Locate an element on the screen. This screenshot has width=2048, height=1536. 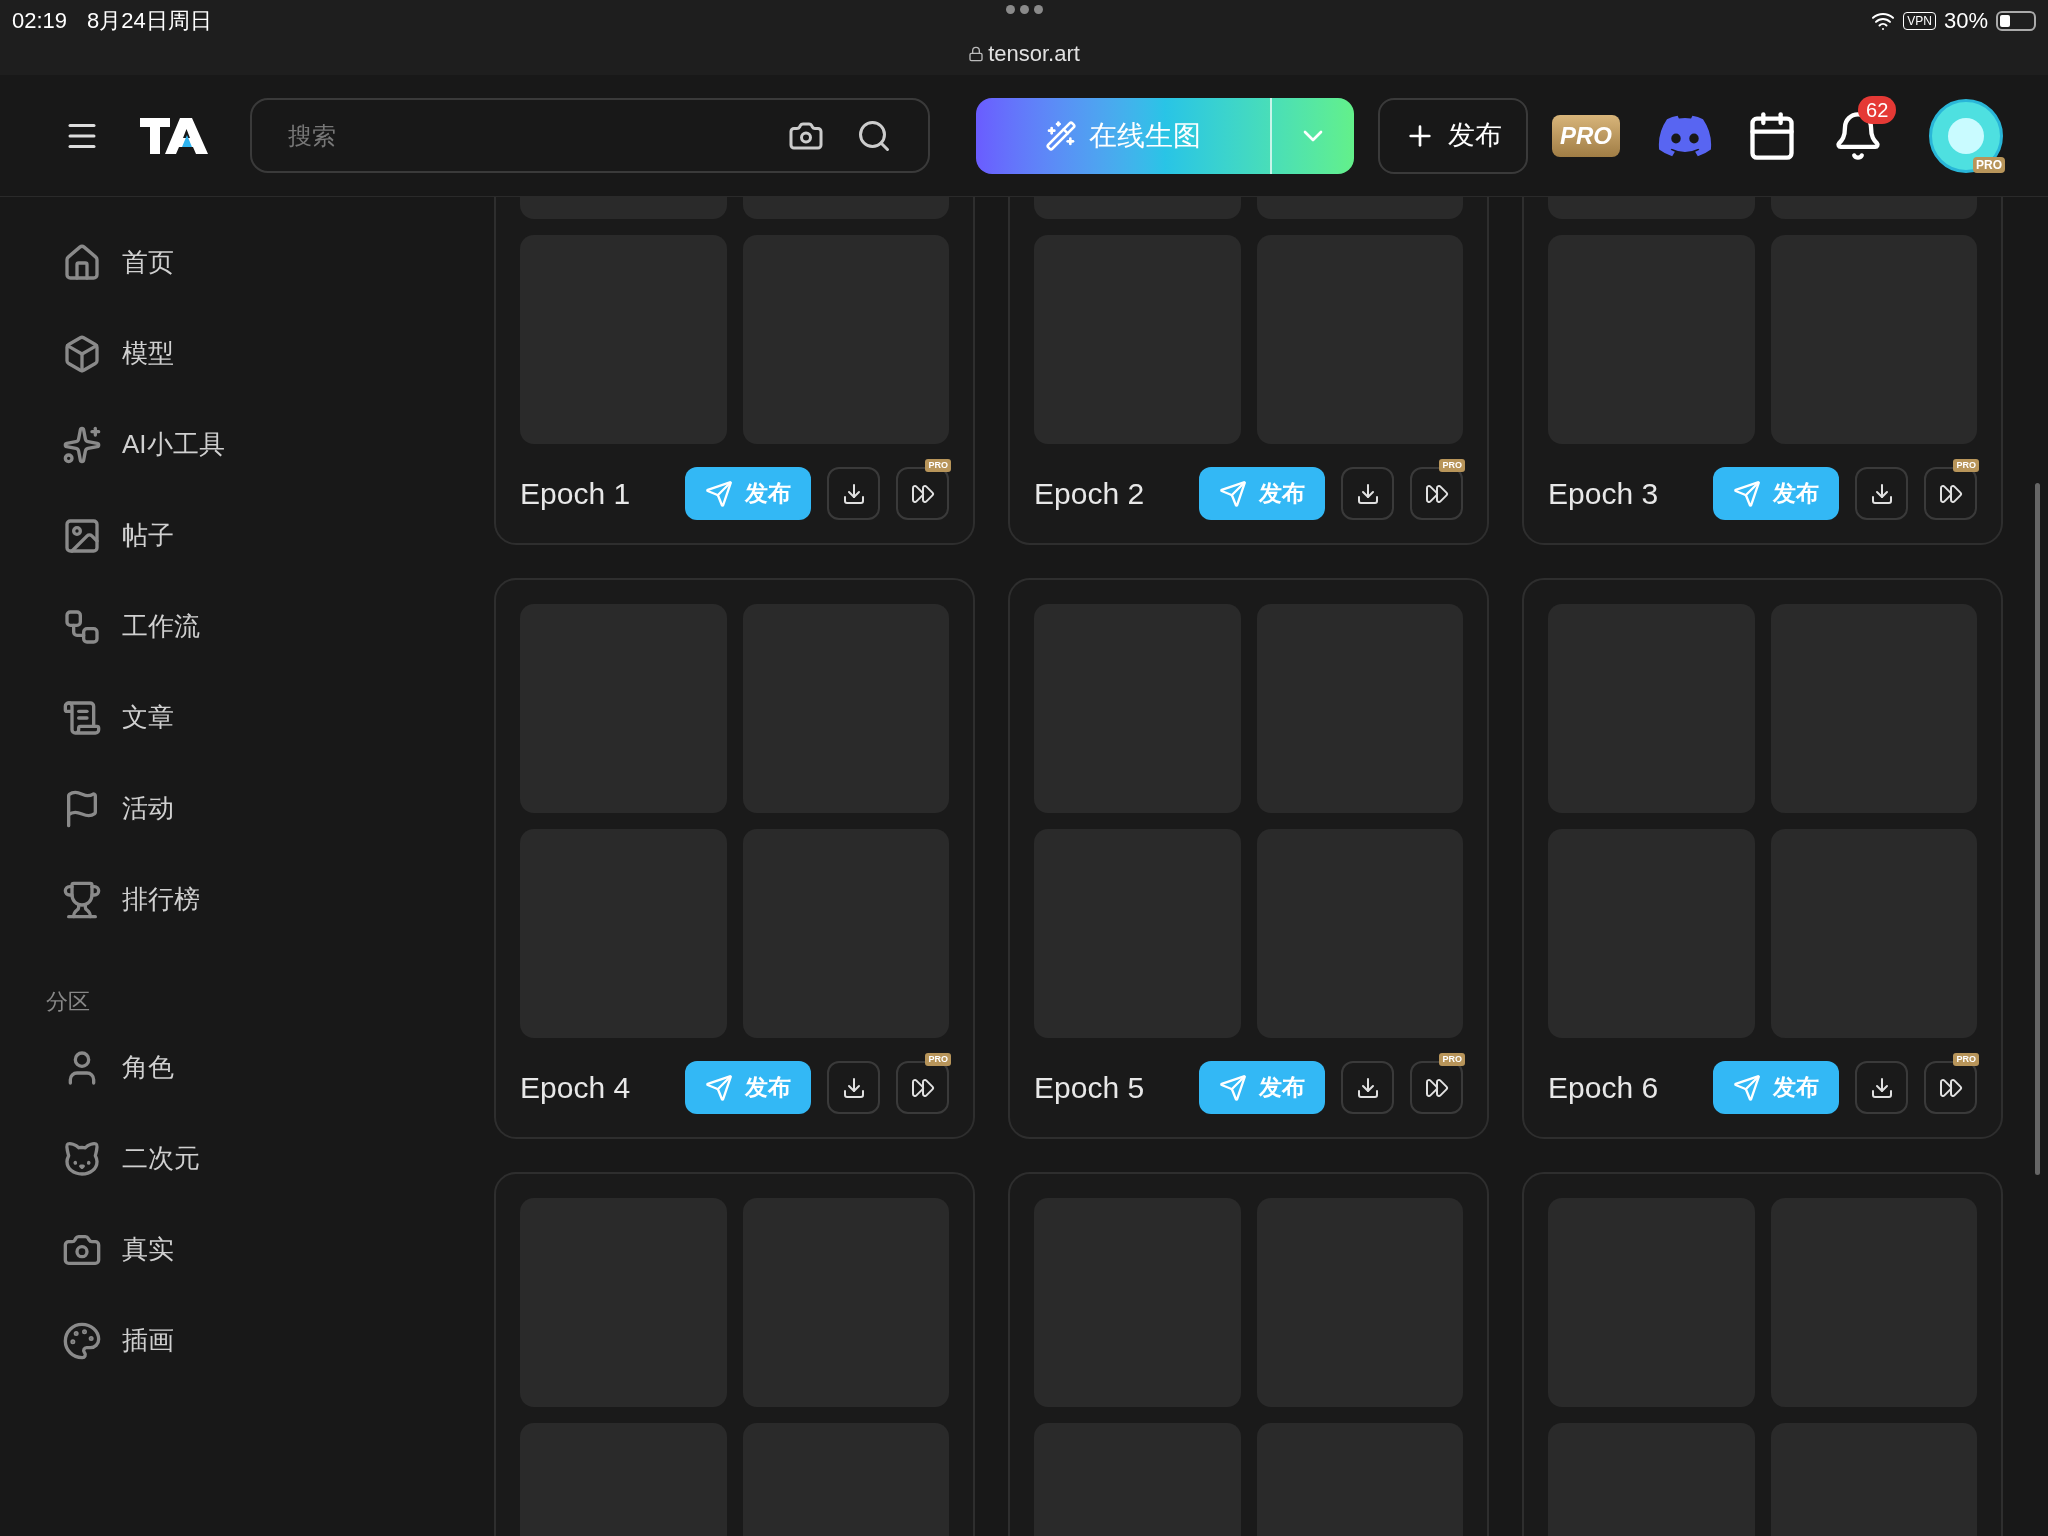
url: tensor.art is located at coordinates (1034, 53).